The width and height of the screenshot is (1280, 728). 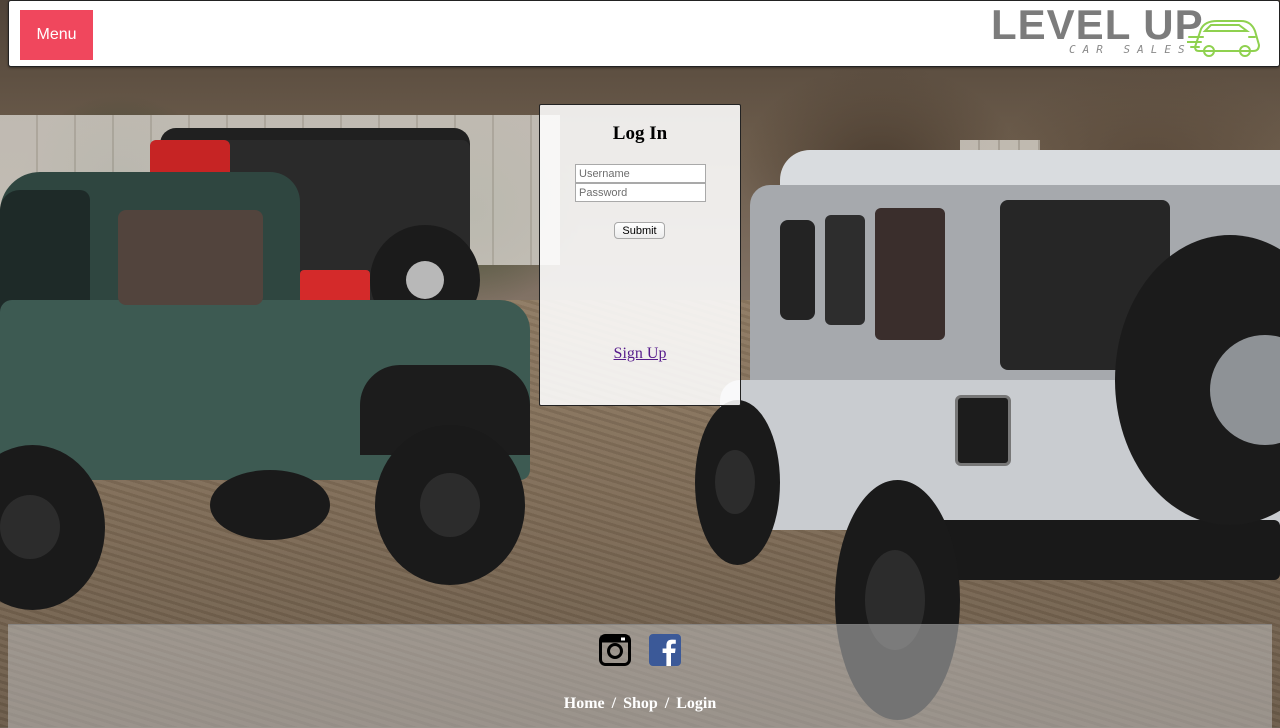 What do you see at coordinates (640, 255) in the screenshot?
I see `login-panel: Log In Submit Sign Up` at bounding box center [640, 255].